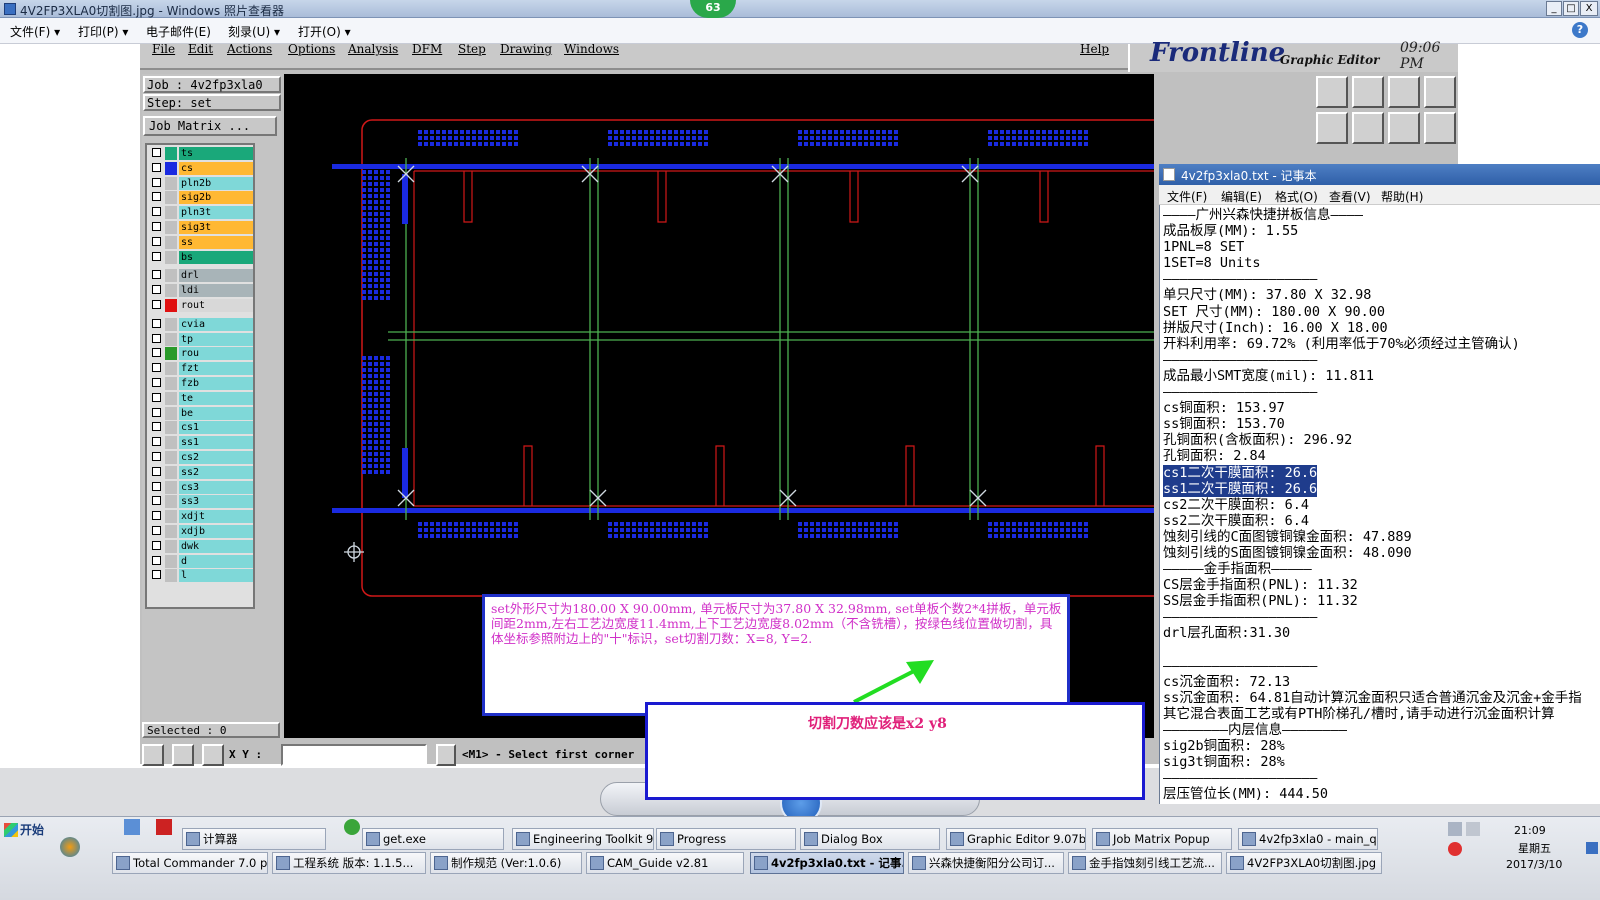  I want to click on home-icon, so click(1404, 92).